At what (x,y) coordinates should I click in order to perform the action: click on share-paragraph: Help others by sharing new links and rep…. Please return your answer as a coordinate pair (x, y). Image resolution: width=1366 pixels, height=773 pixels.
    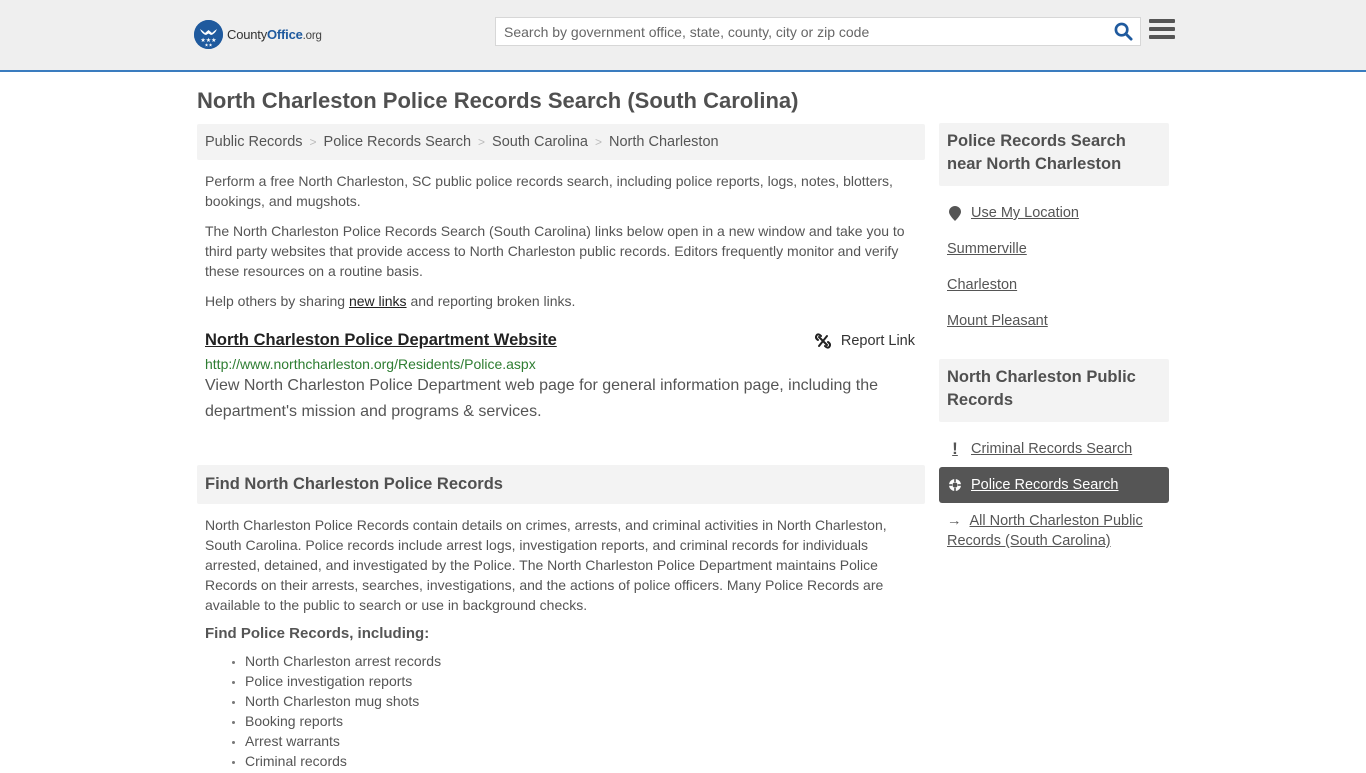
    Looking at the image, I should click on (561, 301).